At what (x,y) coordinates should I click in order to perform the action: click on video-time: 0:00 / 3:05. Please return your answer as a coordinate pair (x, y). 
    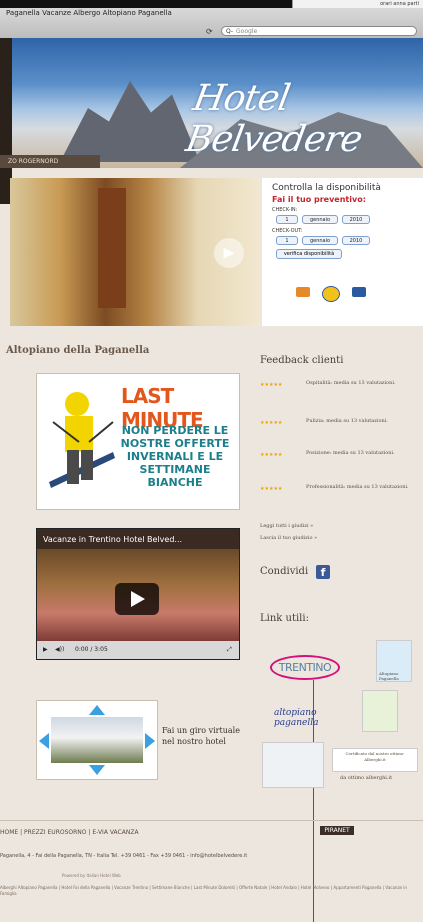
    Looking at the image, I should click on (91, 649).